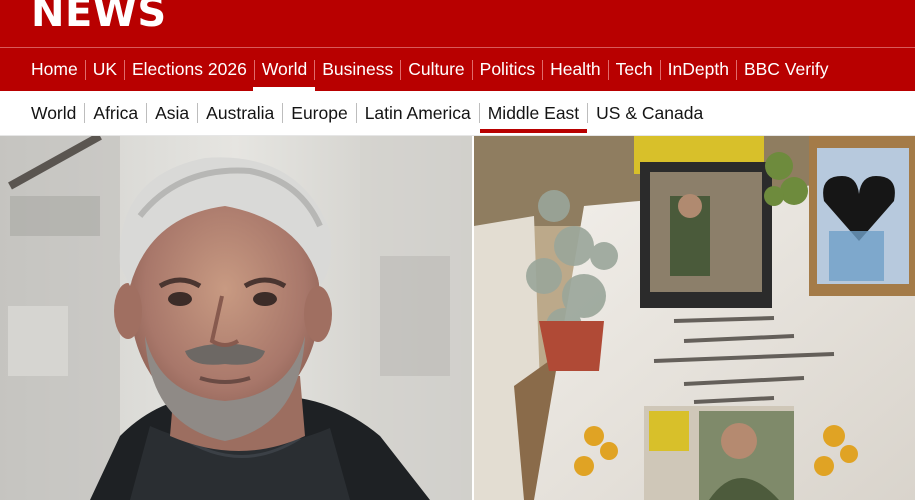 The width and height of the screenshot is (915, 500). Describe the element at coordinates (172, 113) in the screenshot. I see `secondary-nav-item-asia: Asia` at that location.